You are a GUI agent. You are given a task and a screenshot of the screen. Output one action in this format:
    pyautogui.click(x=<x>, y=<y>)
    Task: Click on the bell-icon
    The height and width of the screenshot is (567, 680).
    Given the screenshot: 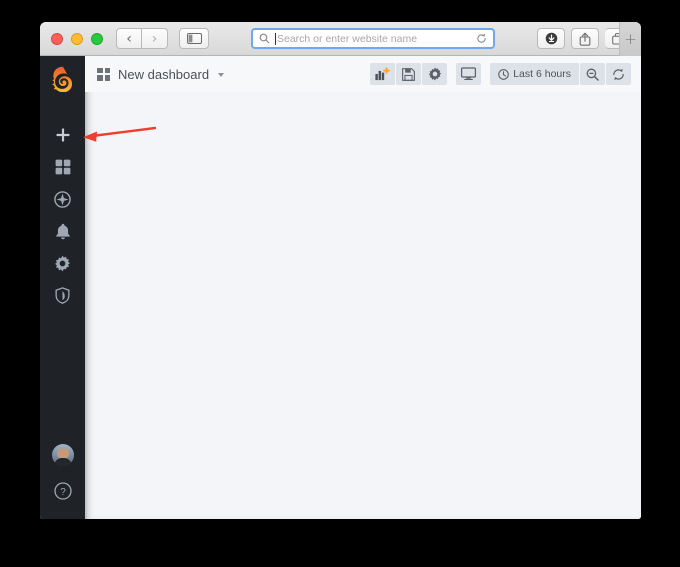 What is the action you would take?
    pyautogui.click(x=62, y=231)
    